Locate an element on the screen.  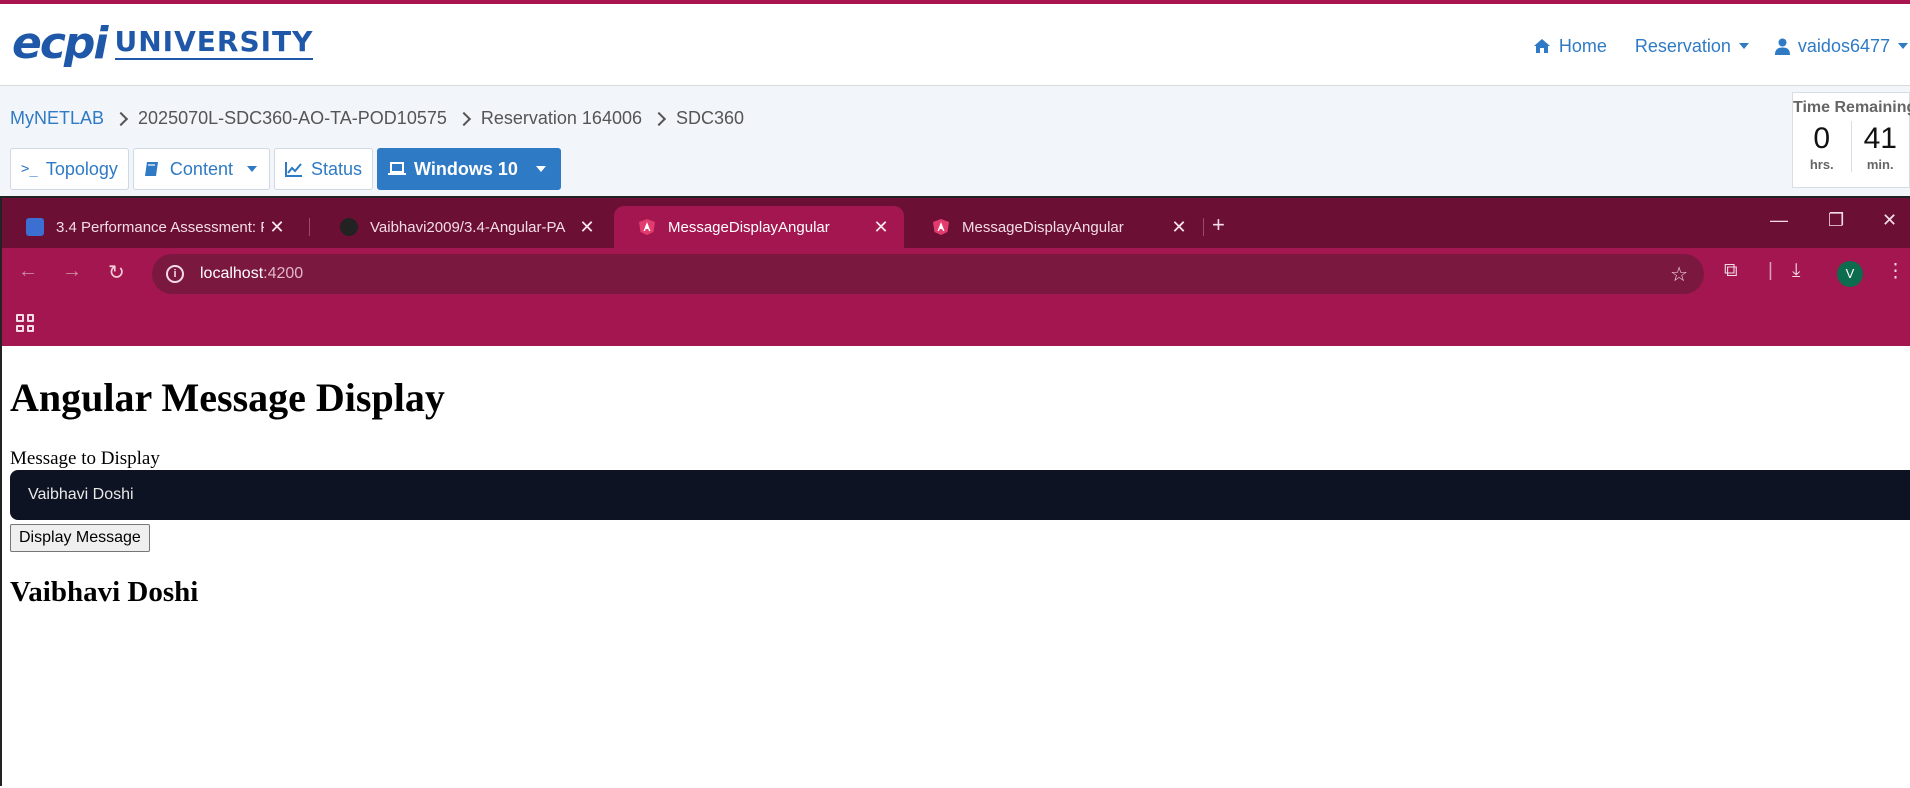
minutes-value: 41 is located at coordinates (1880, 138).